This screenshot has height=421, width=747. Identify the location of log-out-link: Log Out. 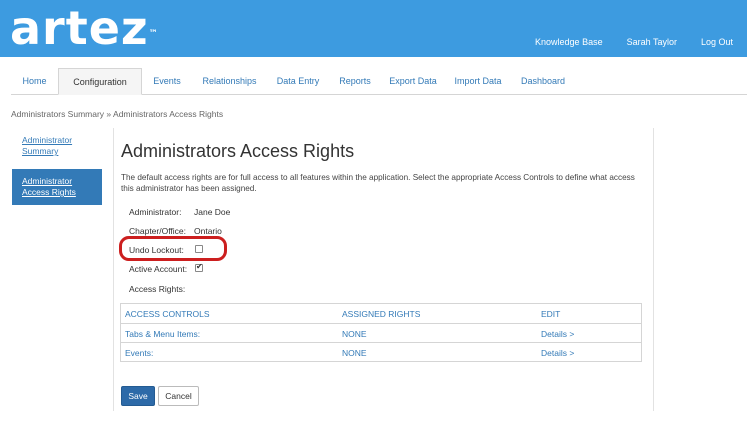
(717, 42).